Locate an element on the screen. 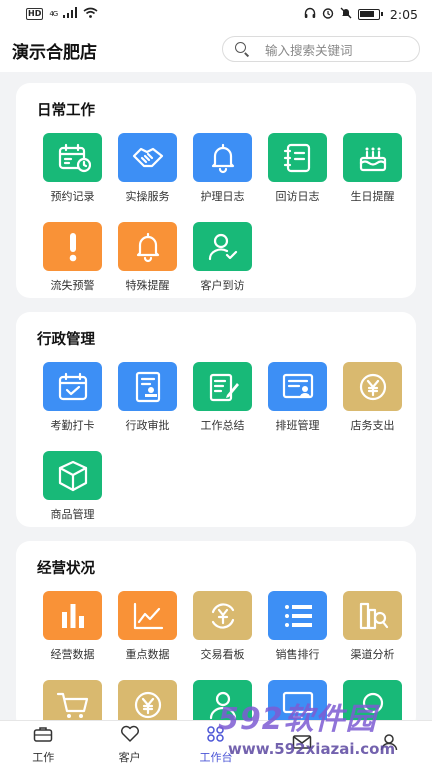 The height and width of the screenshot is (768, 432). mail-icon is located at coordinates (302, 744).